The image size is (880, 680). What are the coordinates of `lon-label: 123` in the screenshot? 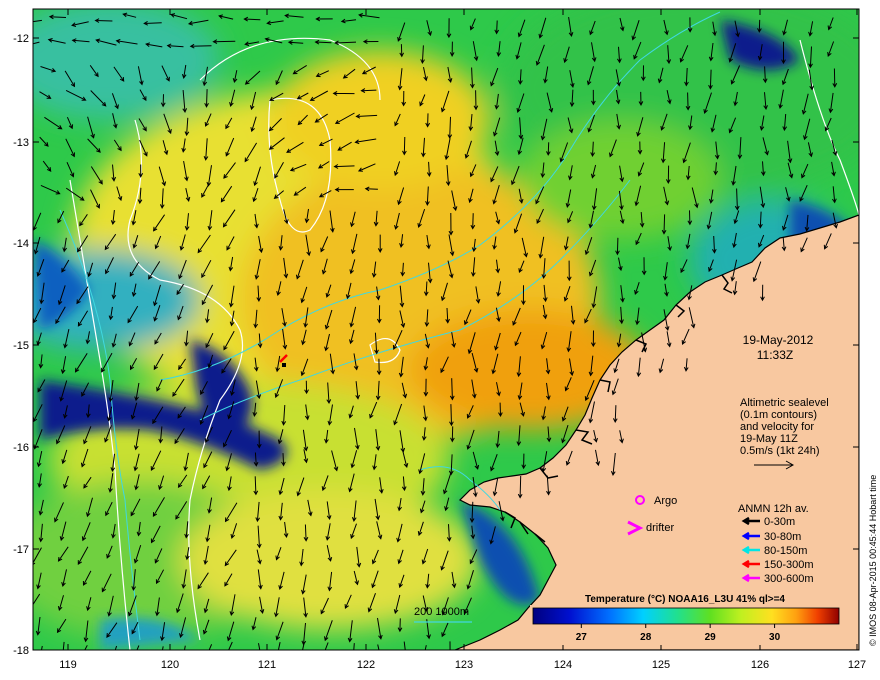 It's located at (464, 665).